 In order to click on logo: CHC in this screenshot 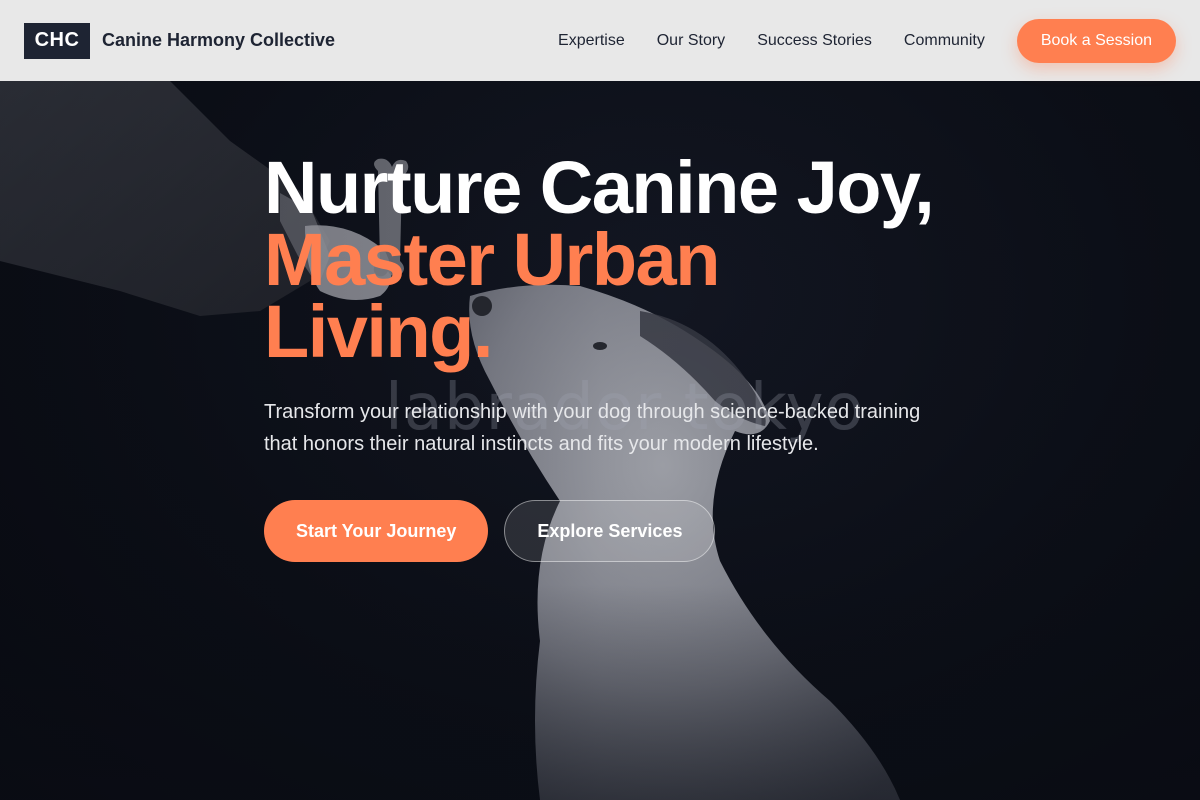, I will do `click(57, 40)`.